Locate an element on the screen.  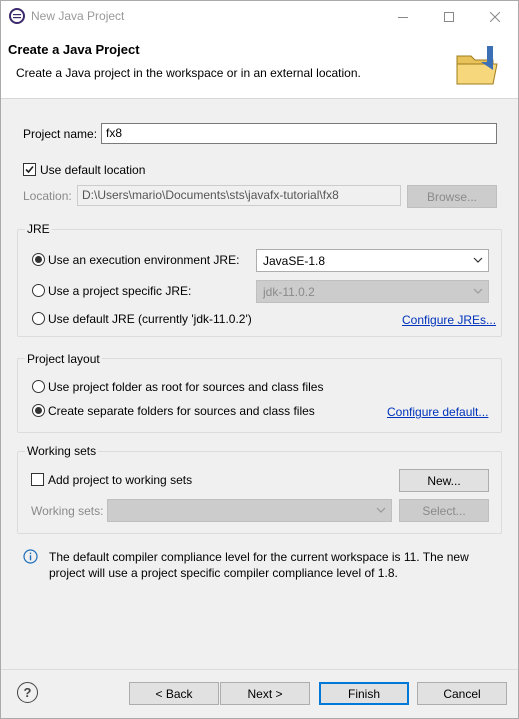
maximize-icon is located at coordinates (449, 16).